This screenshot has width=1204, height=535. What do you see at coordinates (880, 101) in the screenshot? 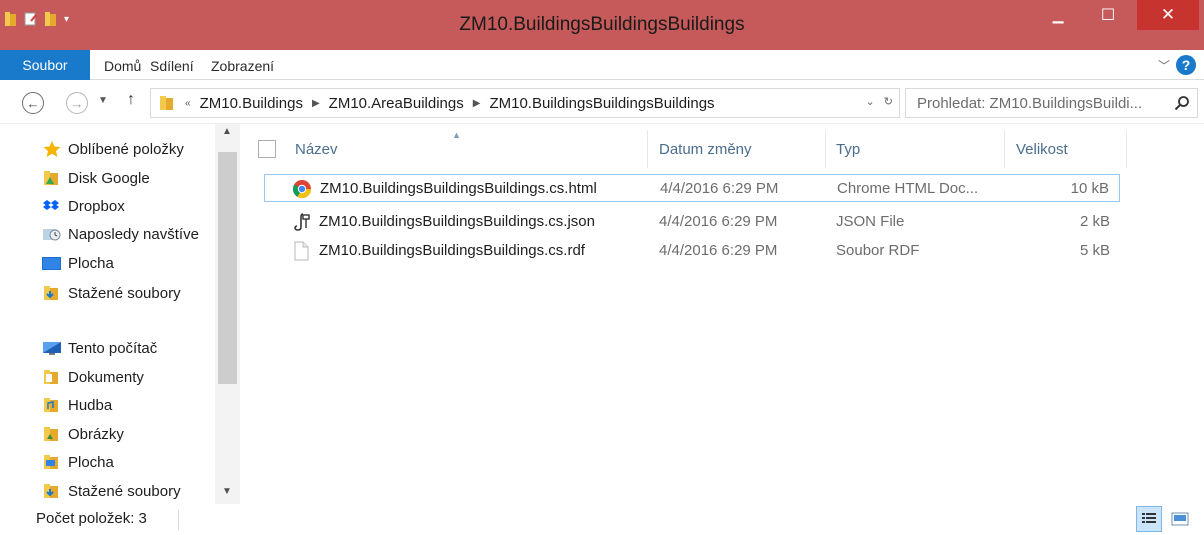
I see `address-controls: ⌄ ↻` at bounding box center [880, 101].